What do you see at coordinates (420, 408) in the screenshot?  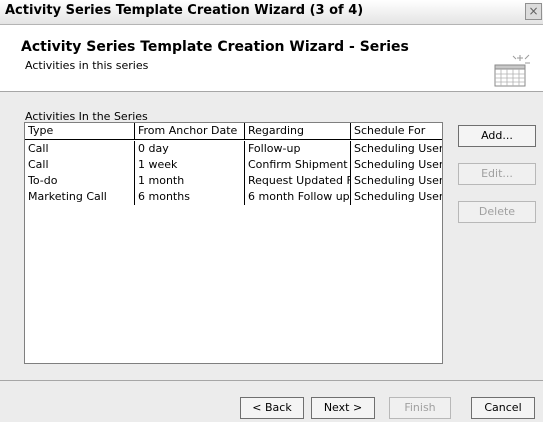 I see `finish-button: Finish` at bounding box center [420, 408].